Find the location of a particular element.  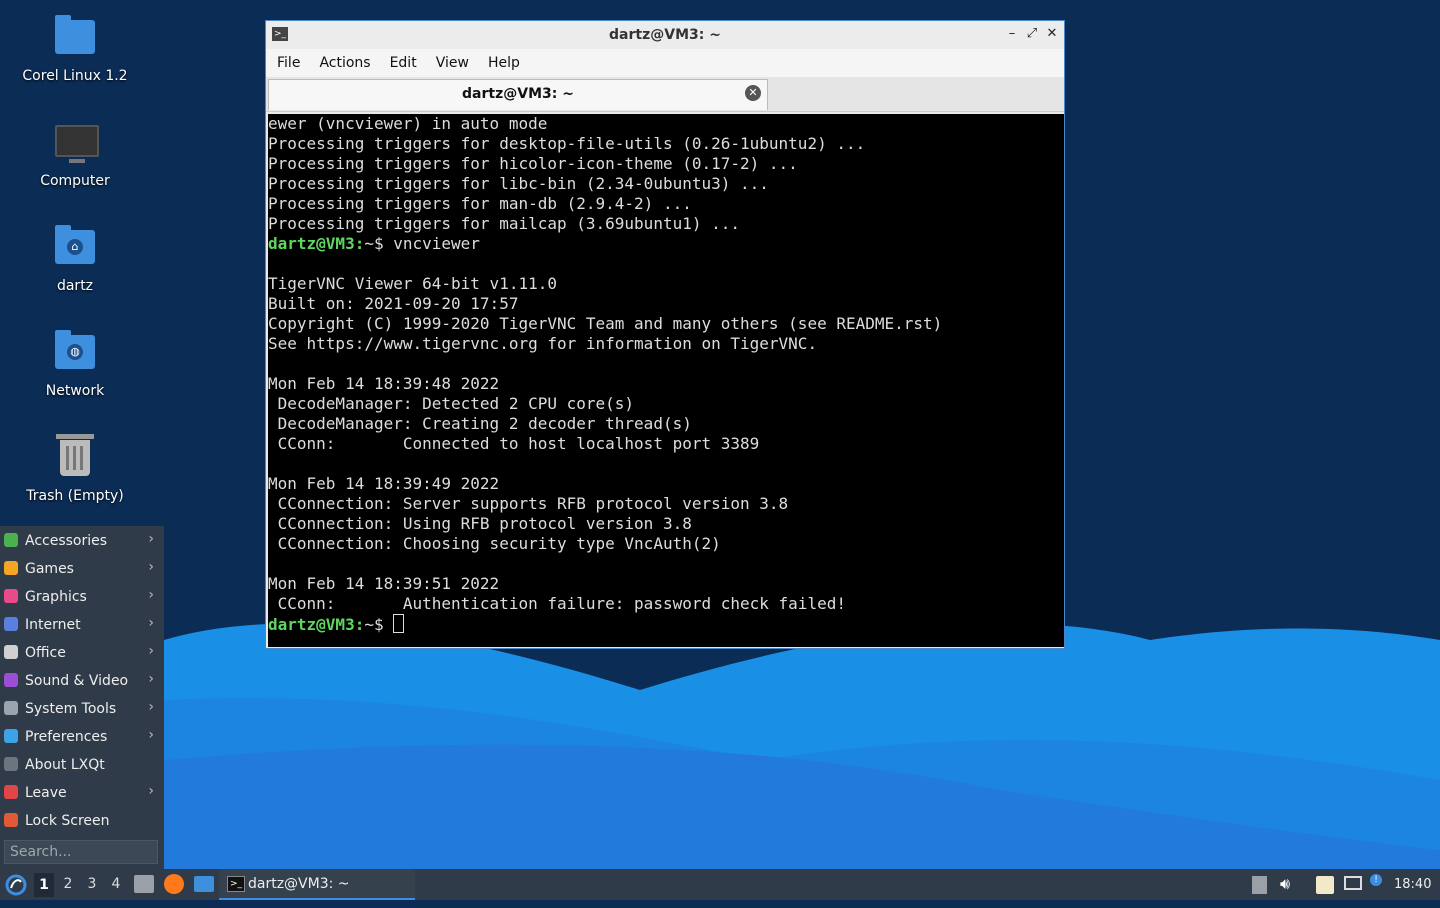

menu-item-label: Leave is located at coordinates (46, 793).